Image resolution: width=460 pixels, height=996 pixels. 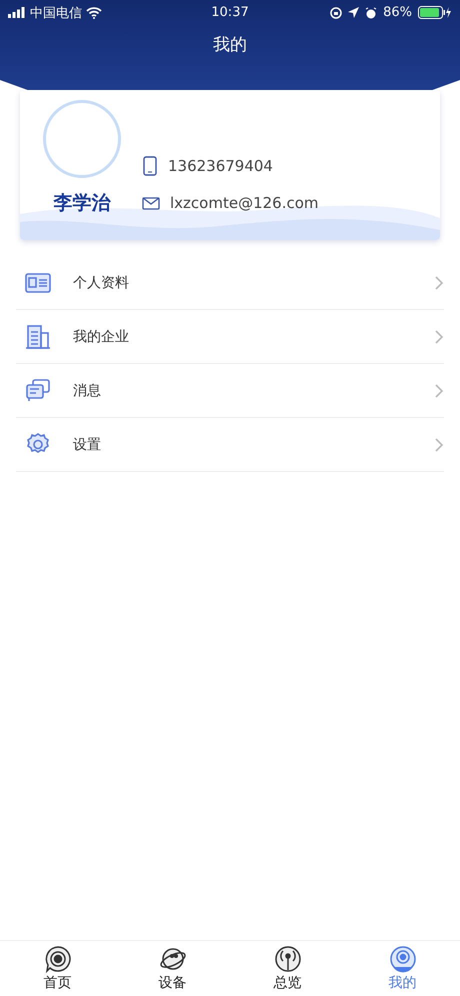 I want to click on carrier-name: 中国电信, so click(x=56, y=13).